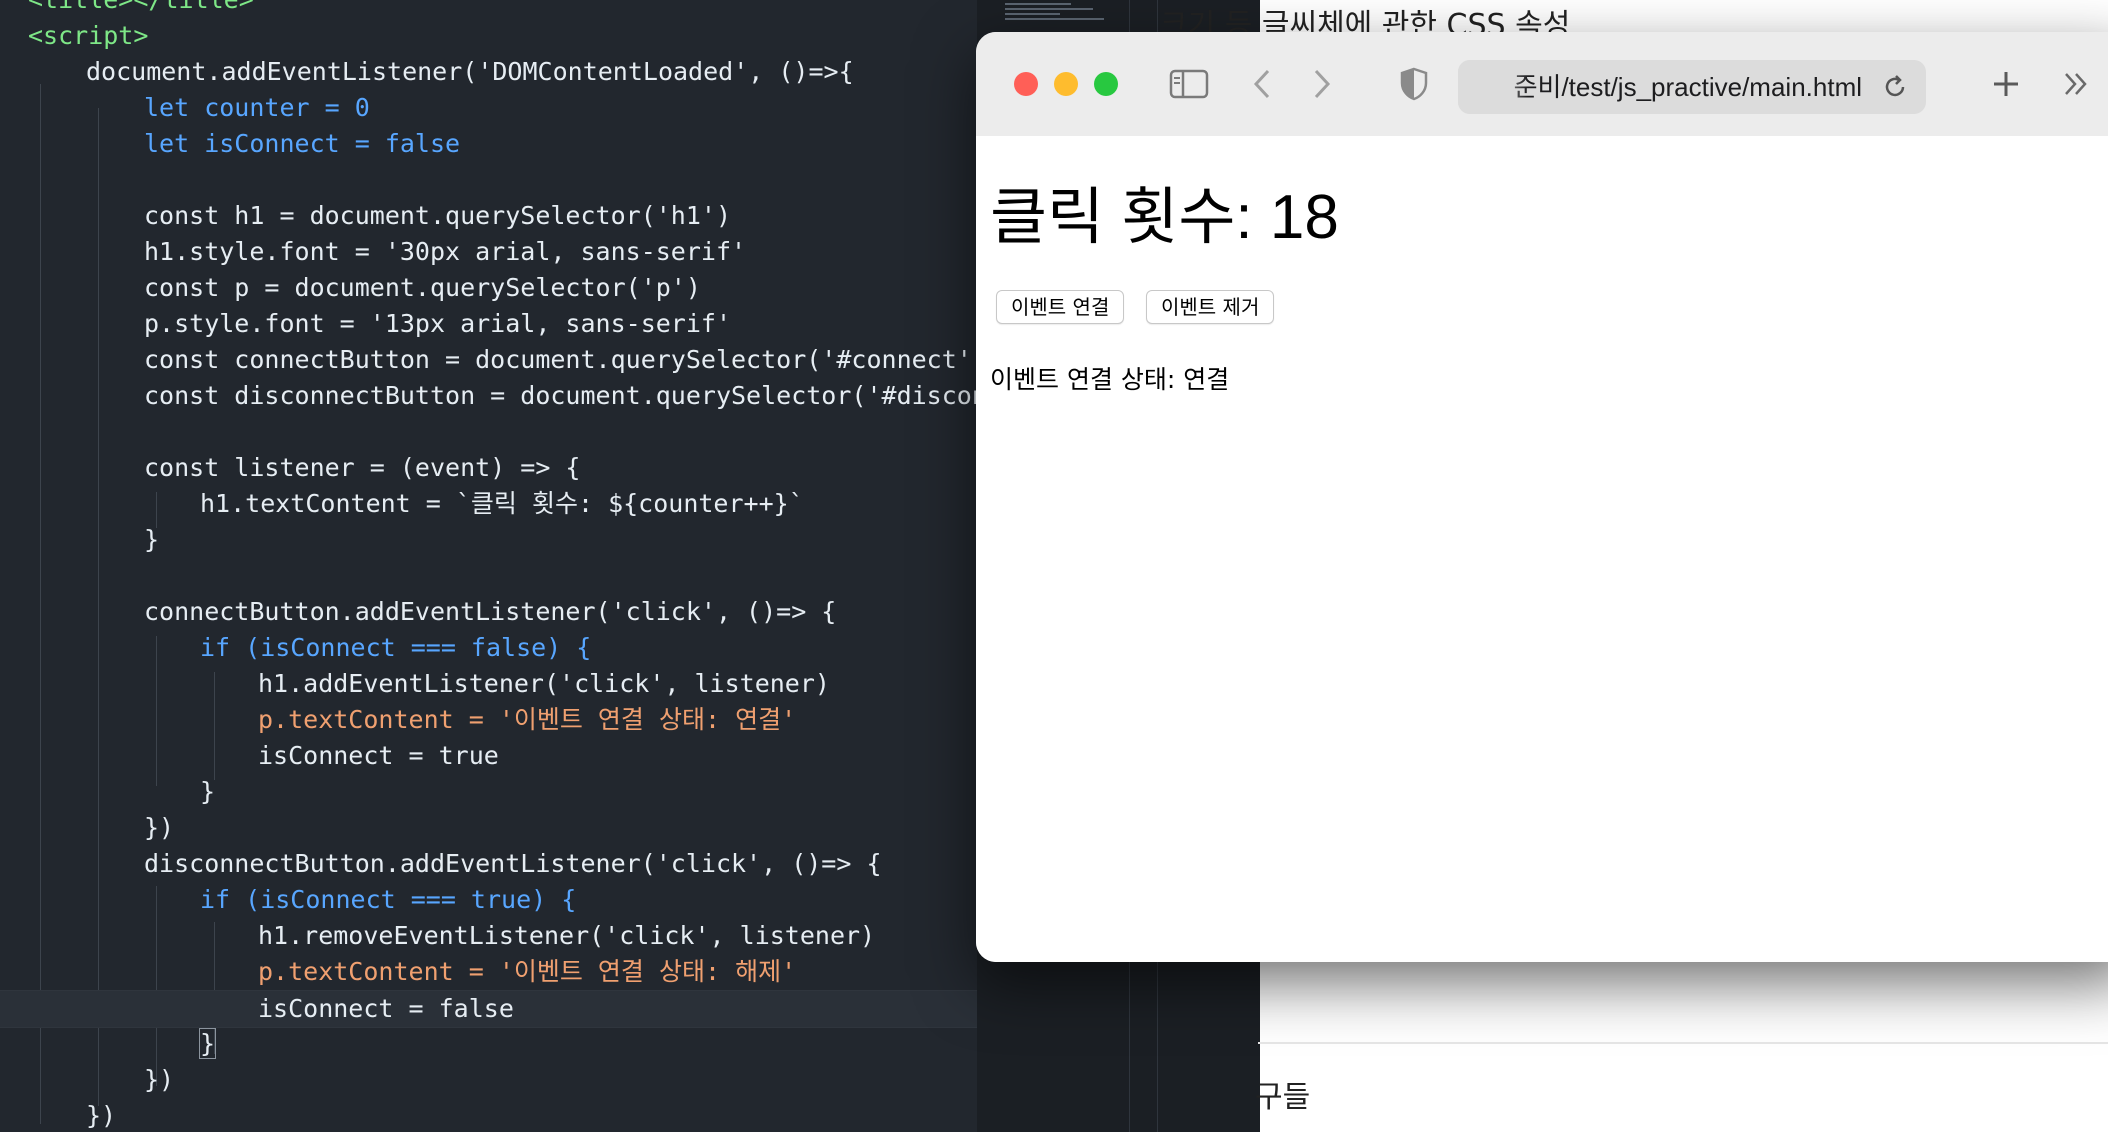 Image resolution: width=2108 pixels, height=1132 pixels. I want to click on code-text: const p = document.querySelector('p'), so click(422, 287).